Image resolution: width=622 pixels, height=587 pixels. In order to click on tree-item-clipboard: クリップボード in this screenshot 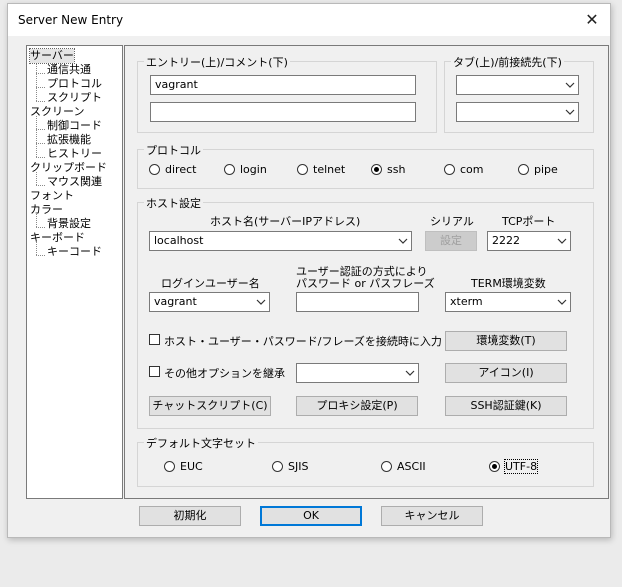, I will do `click(68, 168)`.